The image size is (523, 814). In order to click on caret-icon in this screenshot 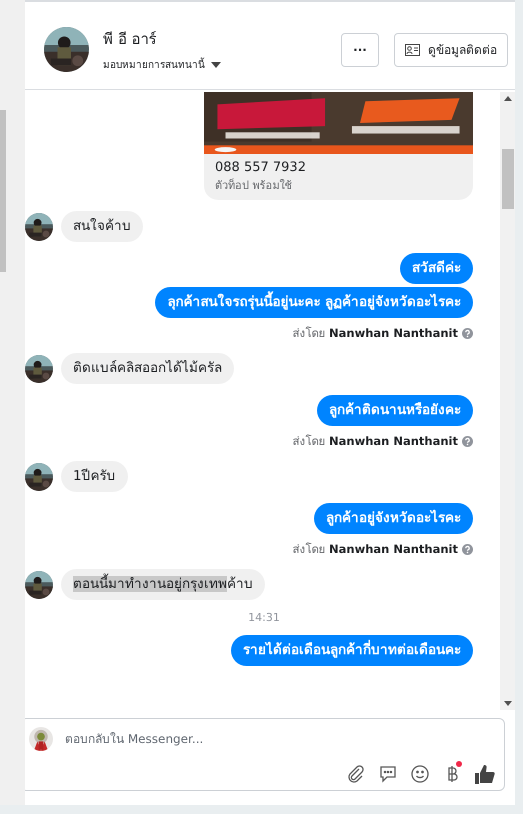, I will do `click(216, 65)`.